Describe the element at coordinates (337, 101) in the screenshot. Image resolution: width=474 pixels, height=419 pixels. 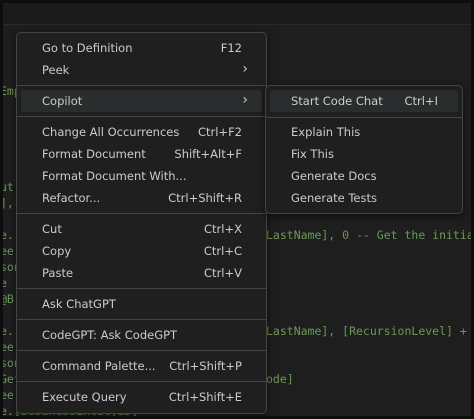
I see `menu-item-label: Start Code Chat` at that location.